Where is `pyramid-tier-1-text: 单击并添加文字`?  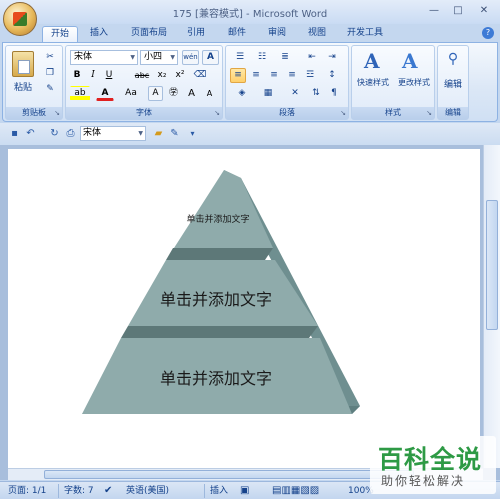
pyramid-tier-1-text: 单击并添加文字 is located at coordinates (218, 218).